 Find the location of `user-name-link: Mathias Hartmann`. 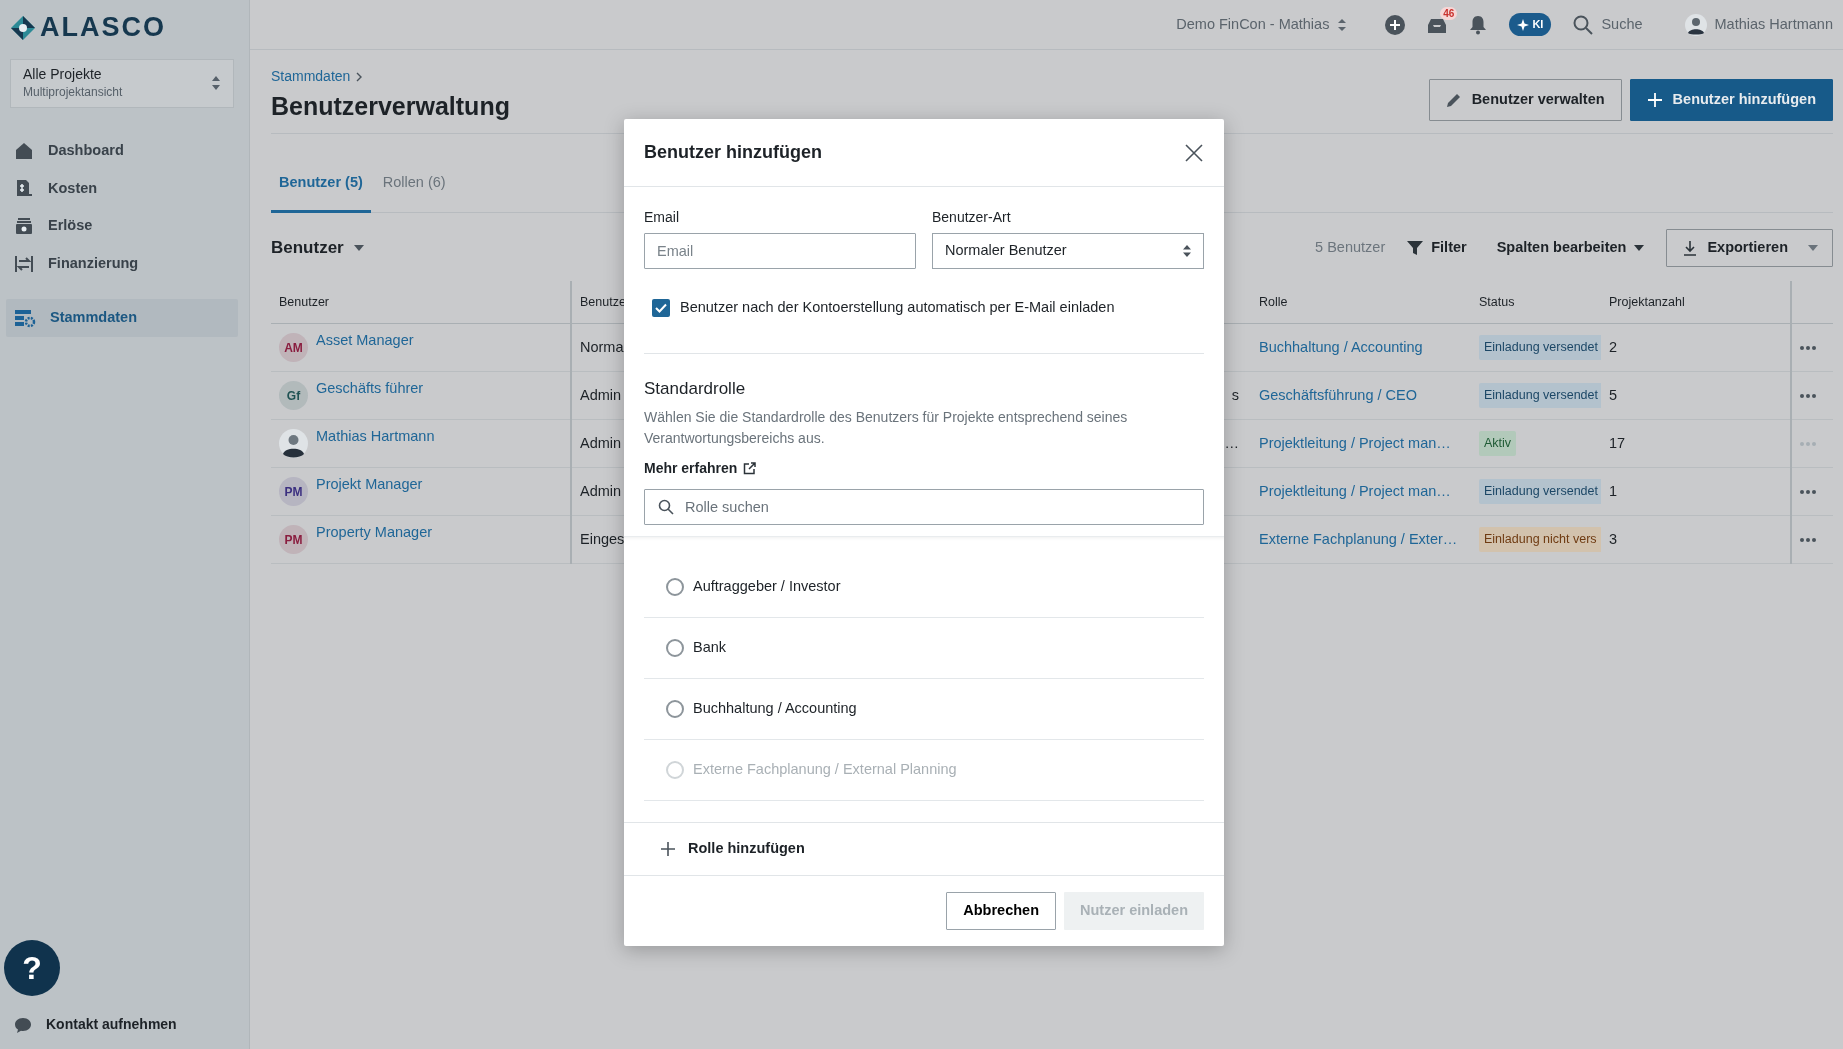

user-name-link: Mathias Hartmann is located at coordinates (375, 436).